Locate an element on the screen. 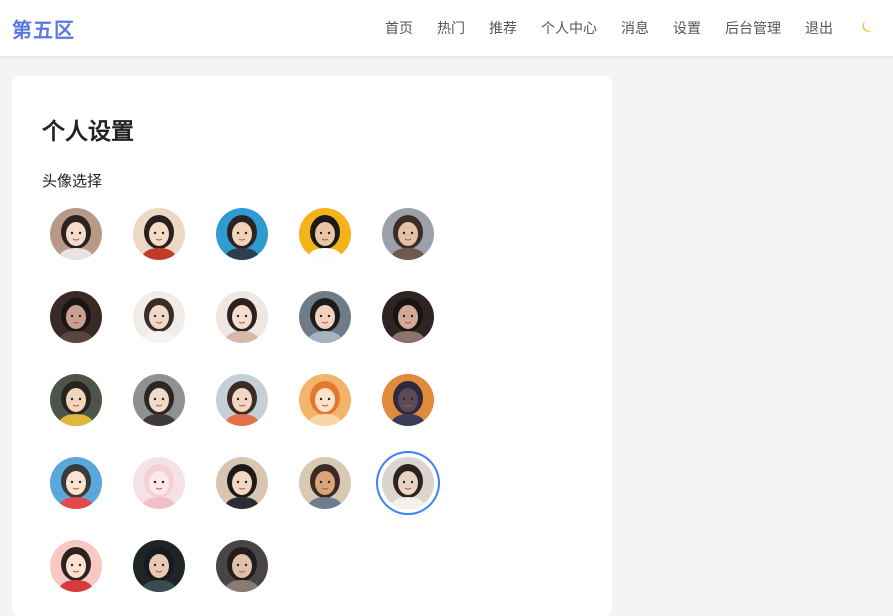 The width and height of the screenshot is (893, 616). nav-item-admin: 后台管理 is located at coordinates (753, 28).